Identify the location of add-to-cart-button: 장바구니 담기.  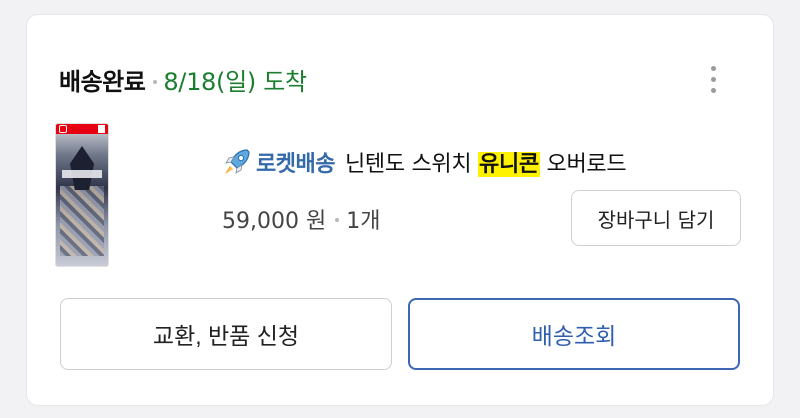
(656, 218).